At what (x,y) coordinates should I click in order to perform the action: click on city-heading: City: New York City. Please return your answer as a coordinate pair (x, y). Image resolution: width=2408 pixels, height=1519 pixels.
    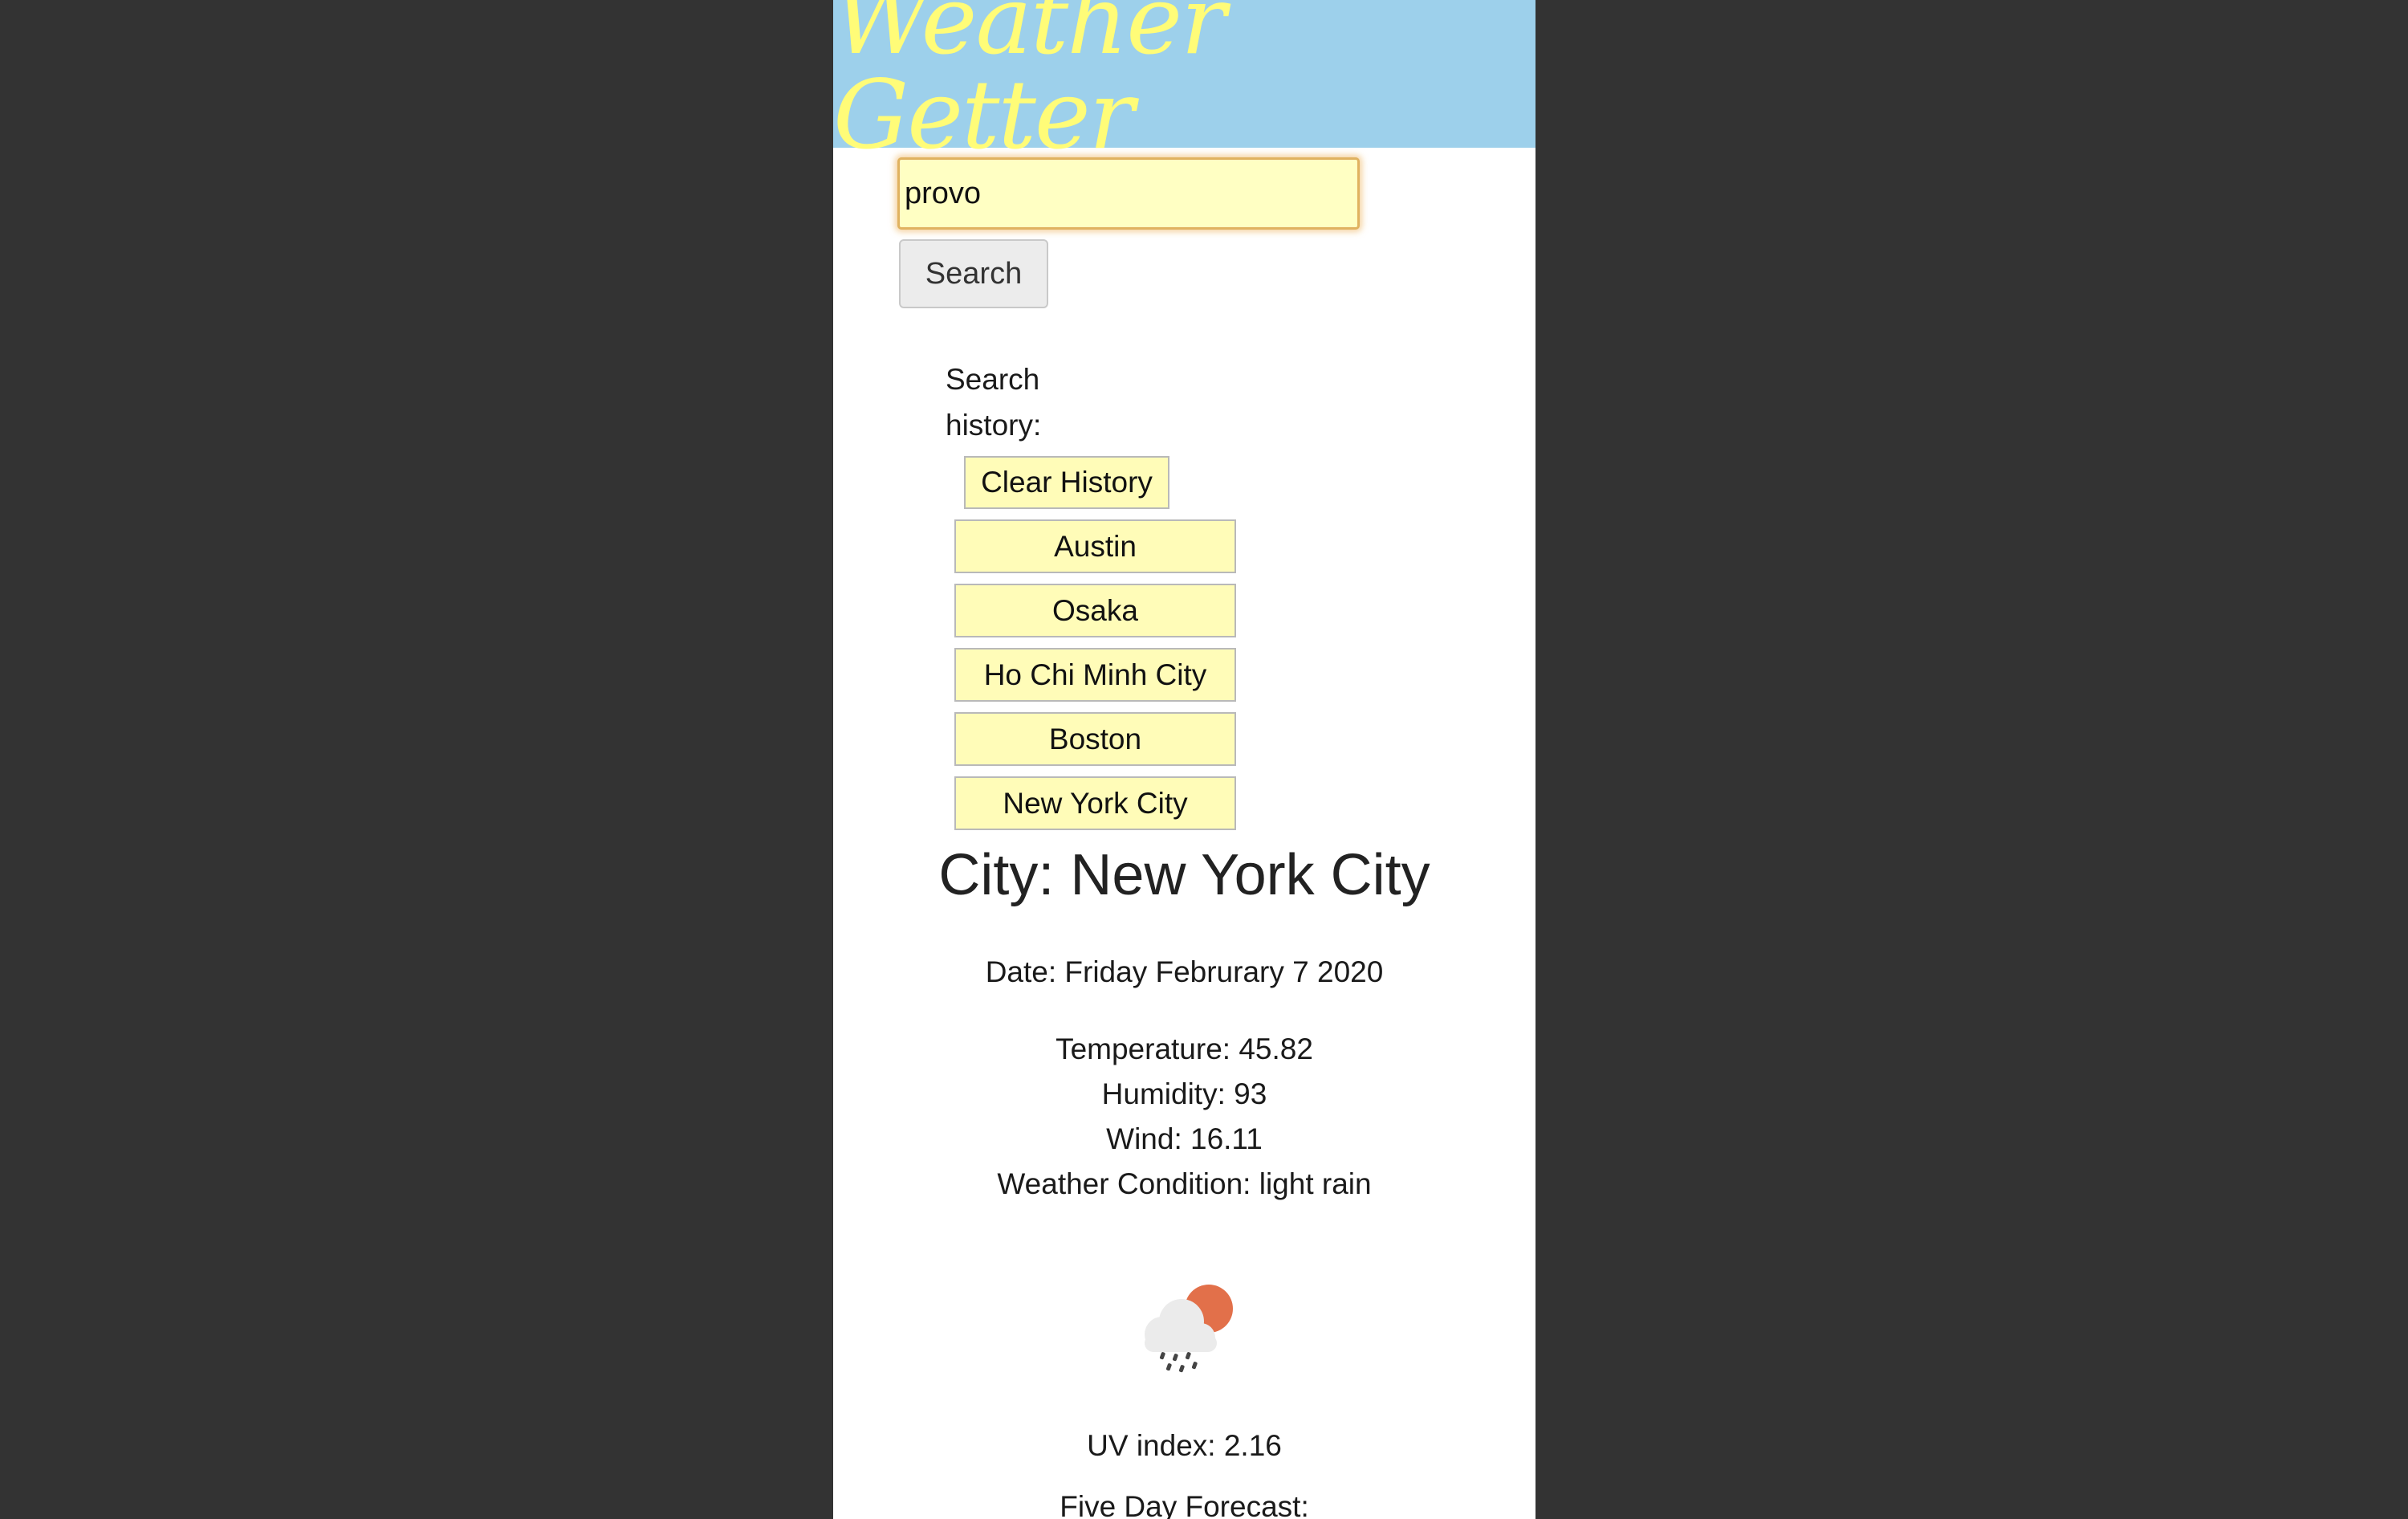
    Looking at the image, I should click on (1184, 875).